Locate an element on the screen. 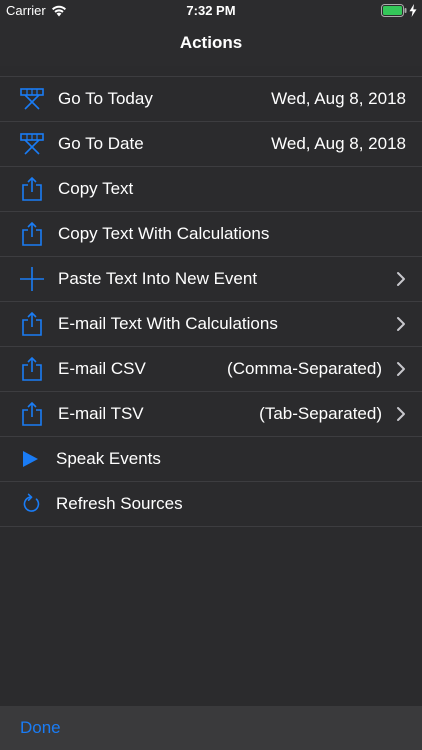 Image resolution: width=422 pixels, height=750 pixels. status-time: 7:32 PM is located at coordinates (211, 10).